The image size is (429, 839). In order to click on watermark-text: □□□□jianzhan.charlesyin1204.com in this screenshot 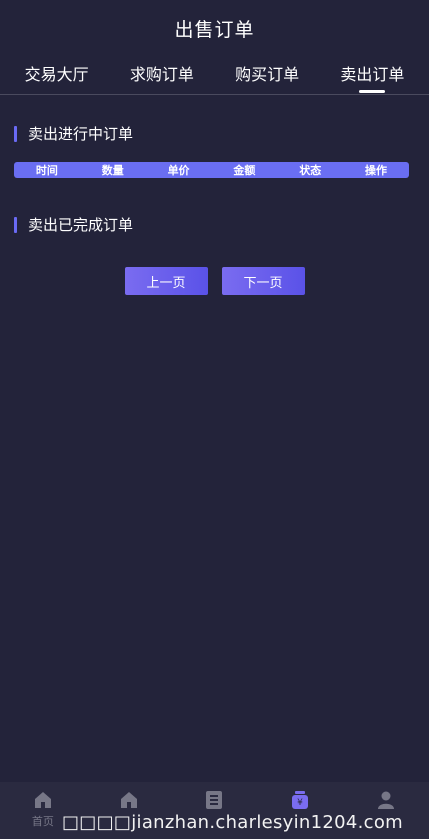, I will do `click(233, 822)`.